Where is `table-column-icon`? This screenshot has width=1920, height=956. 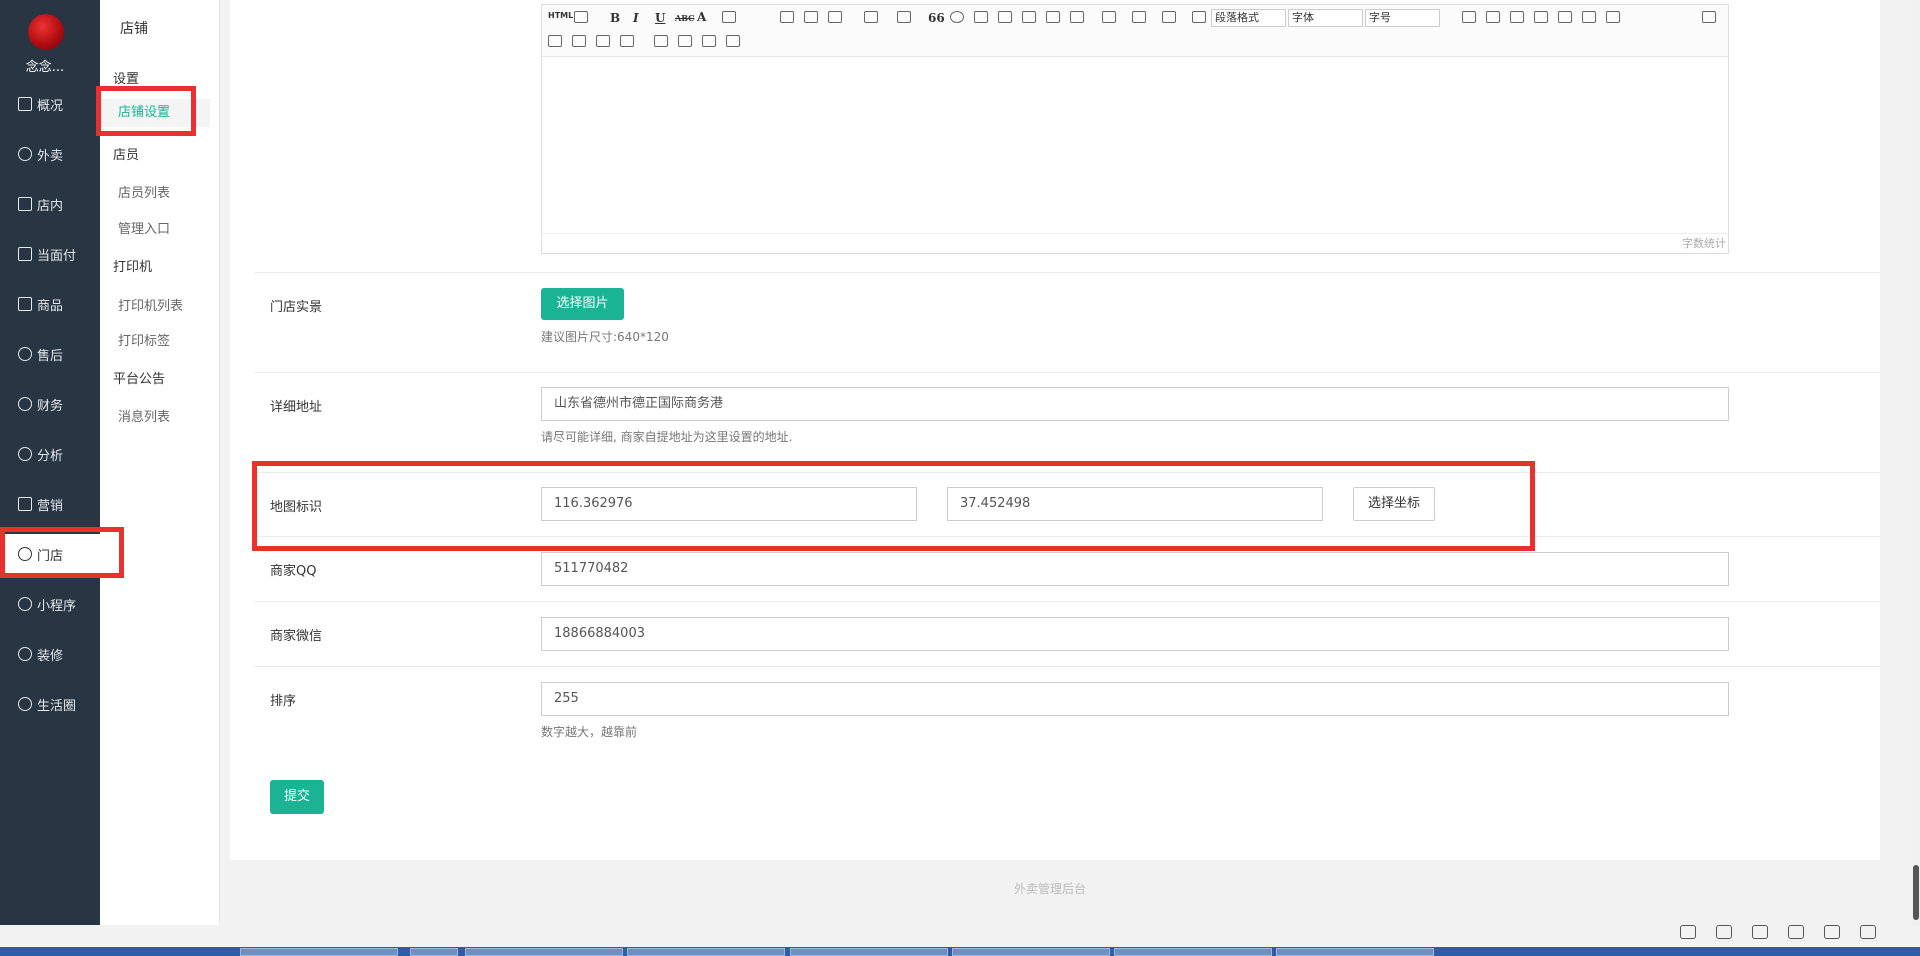 table-column-icon is located at coordinates (1541, 17).